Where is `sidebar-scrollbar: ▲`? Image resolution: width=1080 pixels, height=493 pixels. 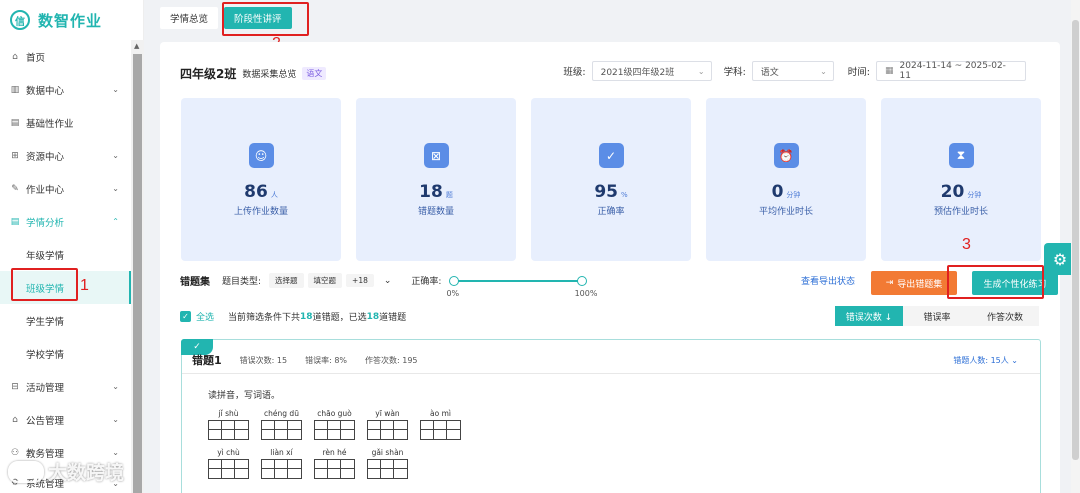
sidebar-scrollbar: ▲ is located at coordinates (137, 266).